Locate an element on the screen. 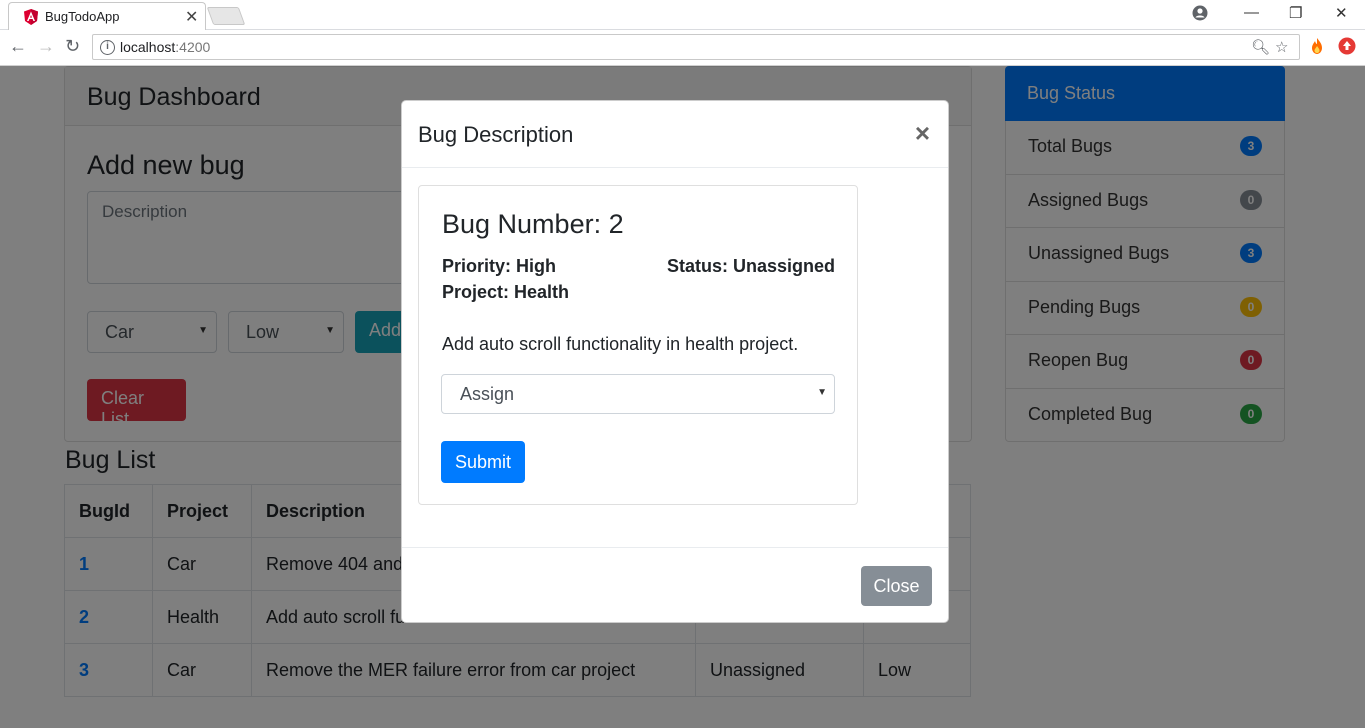 The height and width of the screenshot is (728, 1365). tab-close-icon: ✕ is located at coordinates (191, 17).